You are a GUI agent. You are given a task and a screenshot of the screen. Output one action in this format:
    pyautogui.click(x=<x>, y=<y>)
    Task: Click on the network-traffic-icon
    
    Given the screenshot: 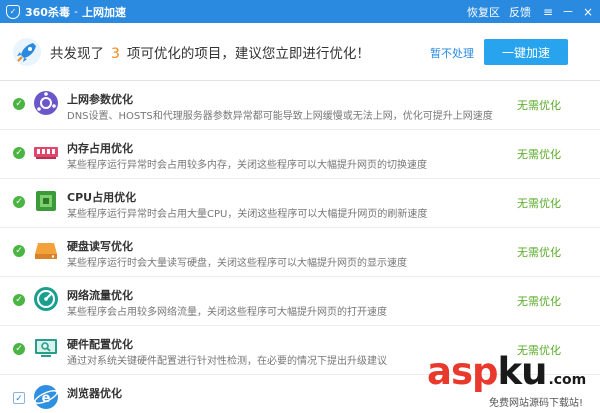 What is the action you would take?
    pyautogui.click(x=46, y=299)
    